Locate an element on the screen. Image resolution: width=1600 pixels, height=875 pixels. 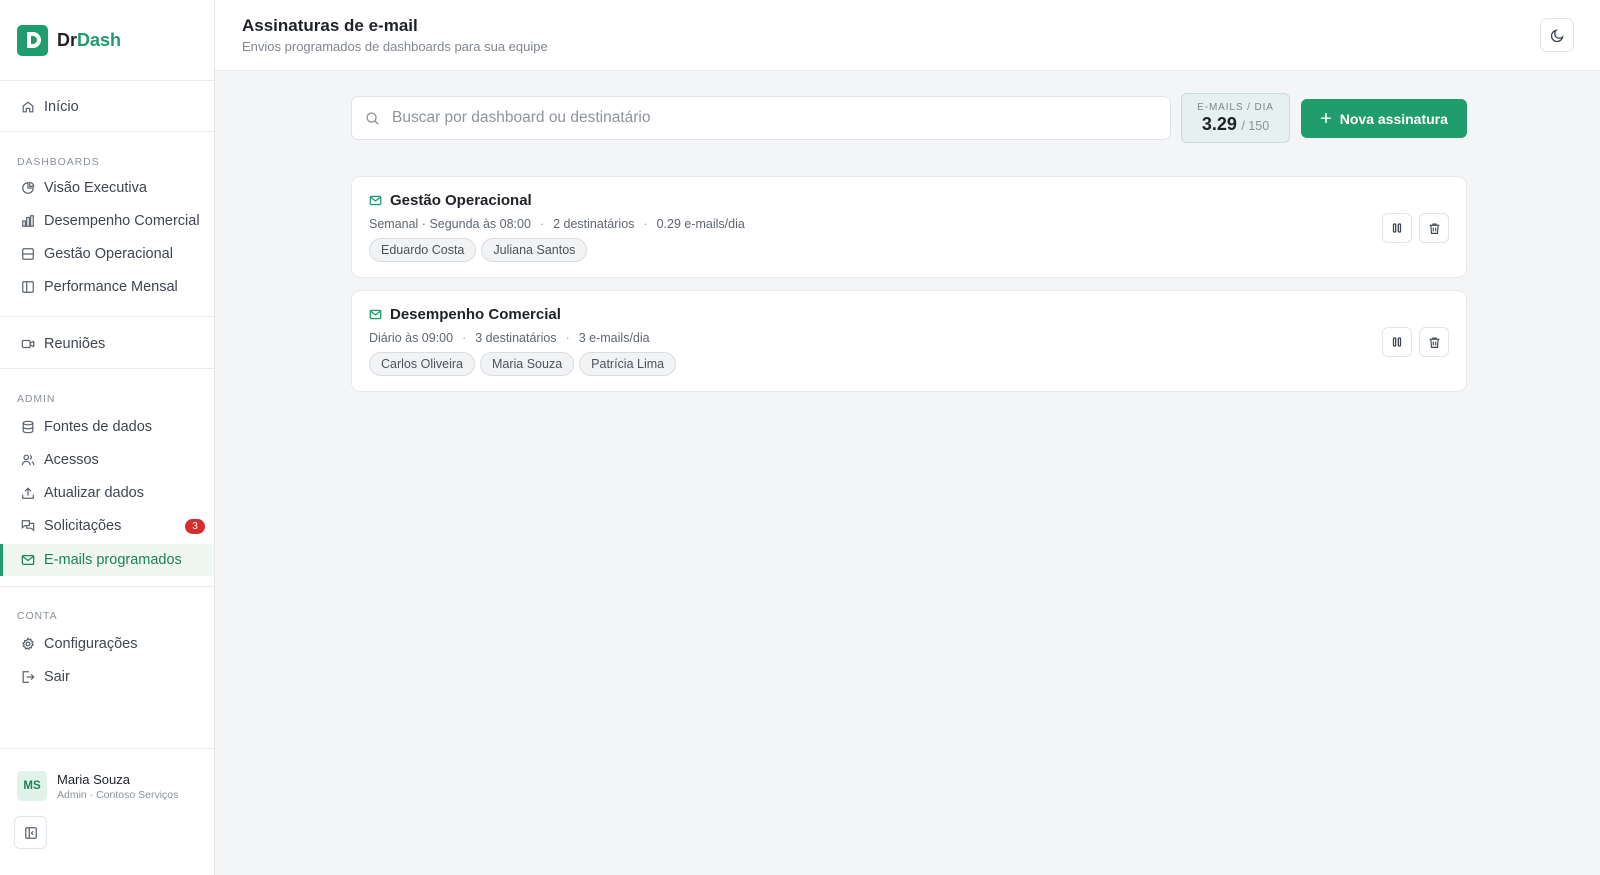
section-label-admin: ADMIN is located at coordinates (36, 399).